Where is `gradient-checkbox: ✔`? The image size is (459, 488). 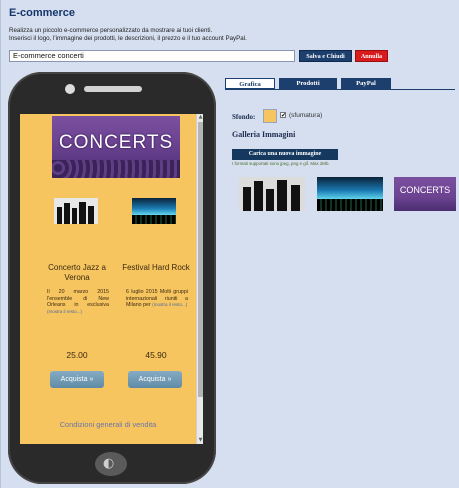
gradient-checkbox: ✔ is located at coordinates (283, 115).